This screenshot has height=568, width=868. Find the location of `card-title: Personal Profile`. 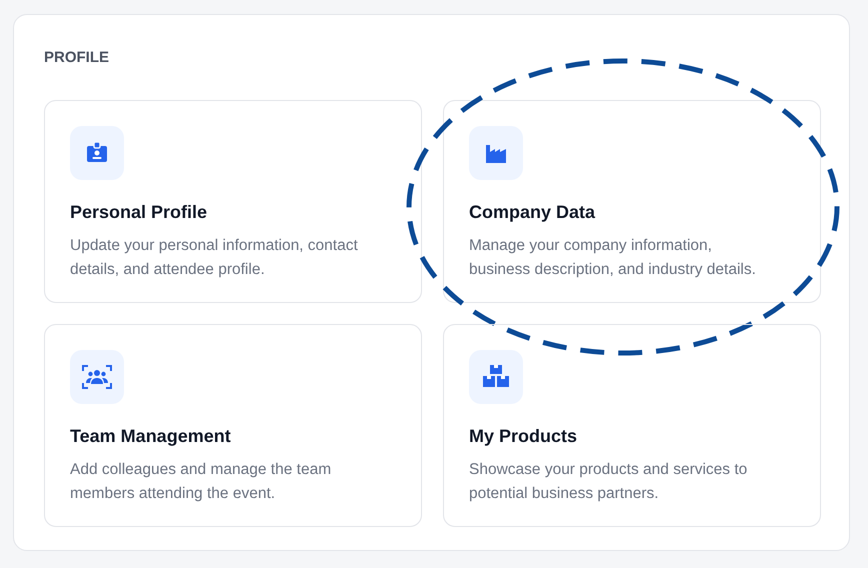

card-title: Personal Profile is located at coordinates (139, 212).